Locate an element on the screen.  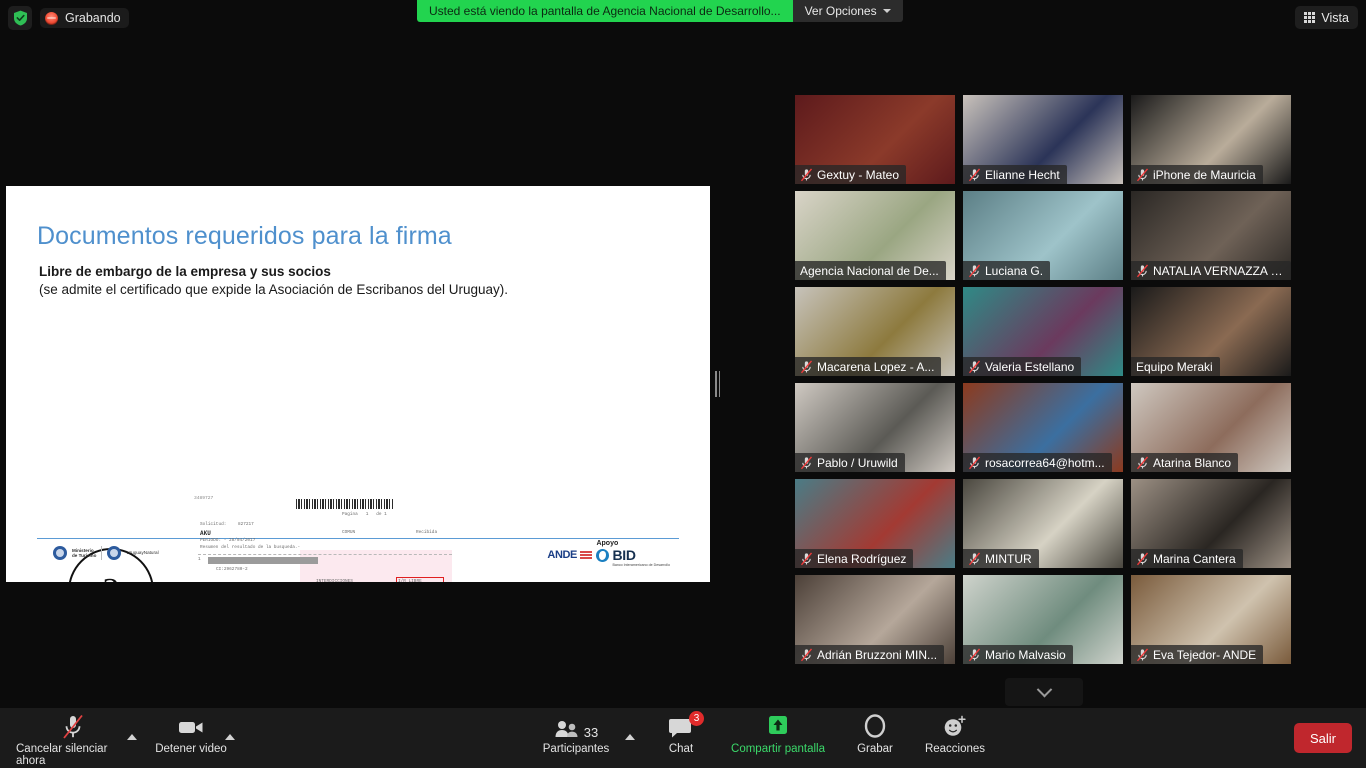
ministry-line1: Ministerio is located at coordinates (83, 550).